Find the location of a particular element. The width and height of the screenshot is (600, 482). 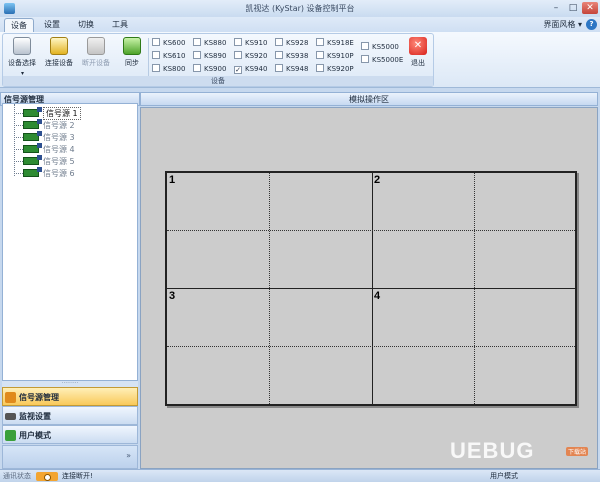

model-checkbox-ks880: KS880 is located at coordinates (209, 43).